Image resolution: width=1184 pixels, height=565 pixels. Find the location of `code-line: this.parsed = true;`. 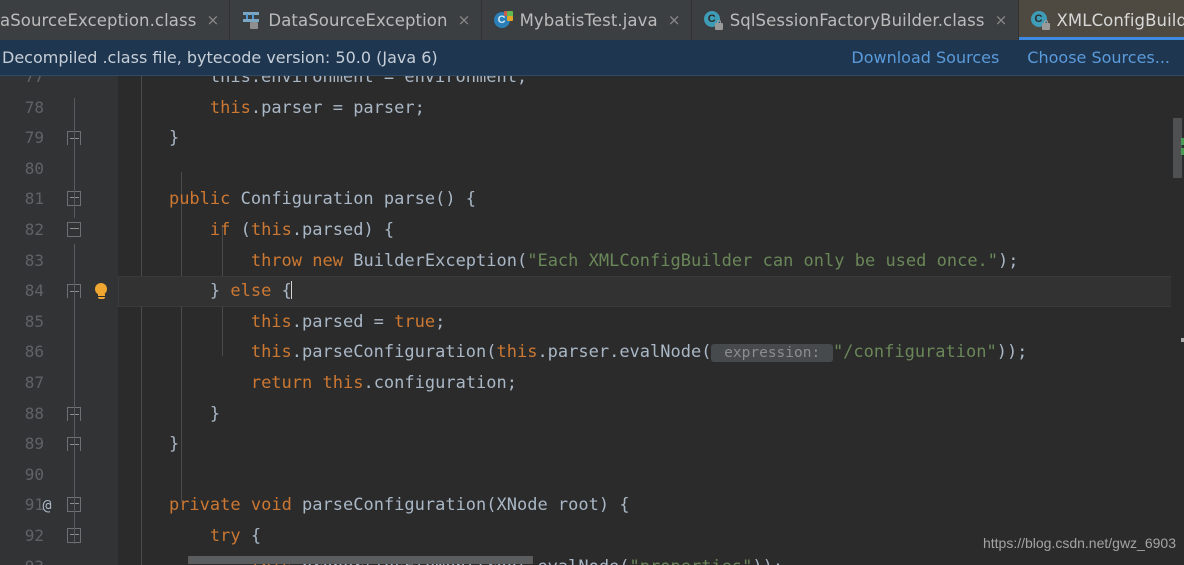

code-line: this.parsed = true; is located at coordinates (651, 322).